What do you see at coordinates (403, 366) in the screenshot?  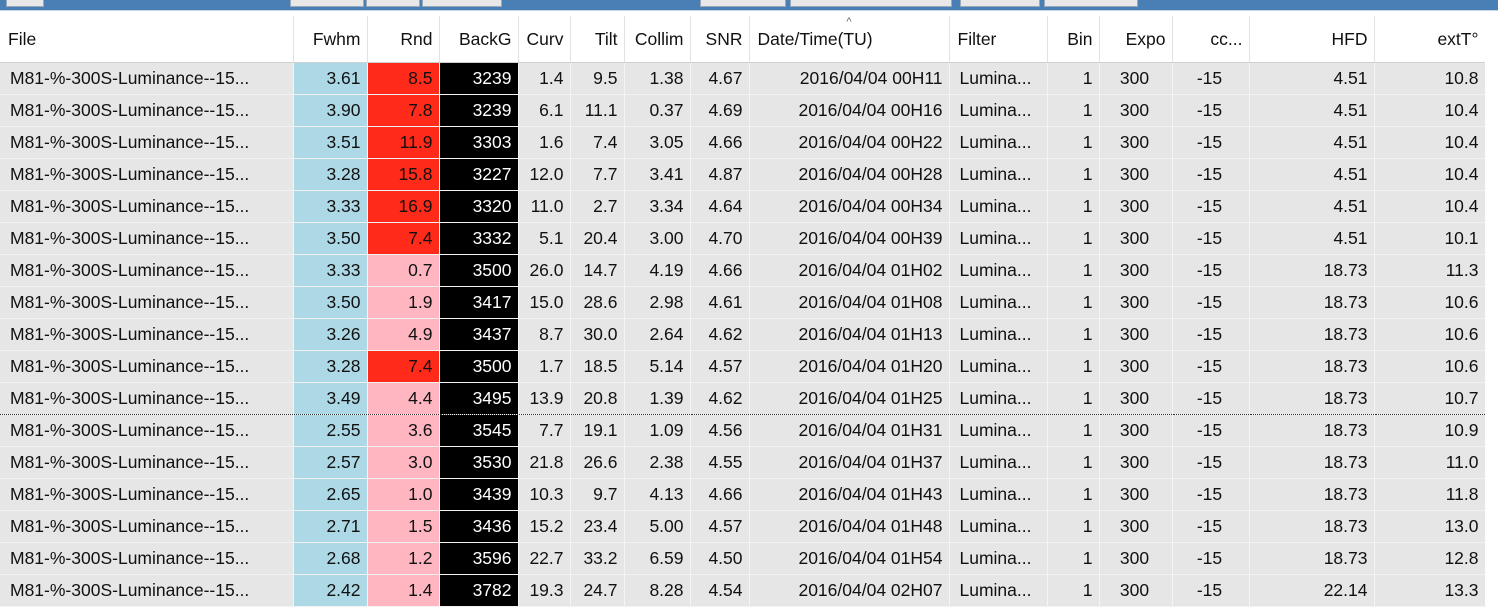 I see `cell-rnd: 7.4` at bounding box center [403, 366].